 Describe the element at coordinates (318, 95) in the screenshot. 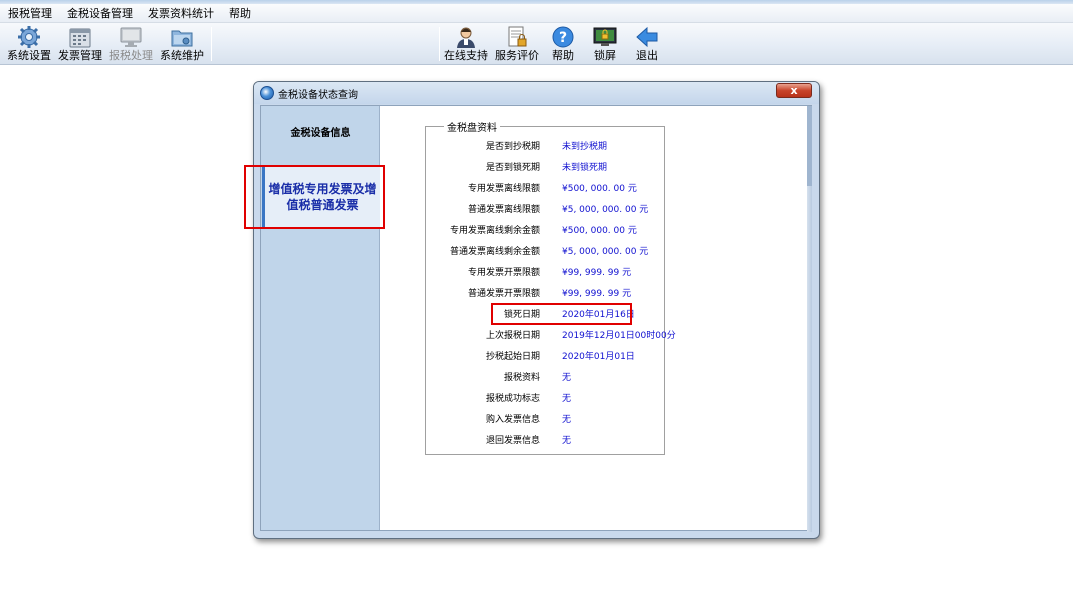

I see `dialog-title: 金税设备状态查询` at that location.